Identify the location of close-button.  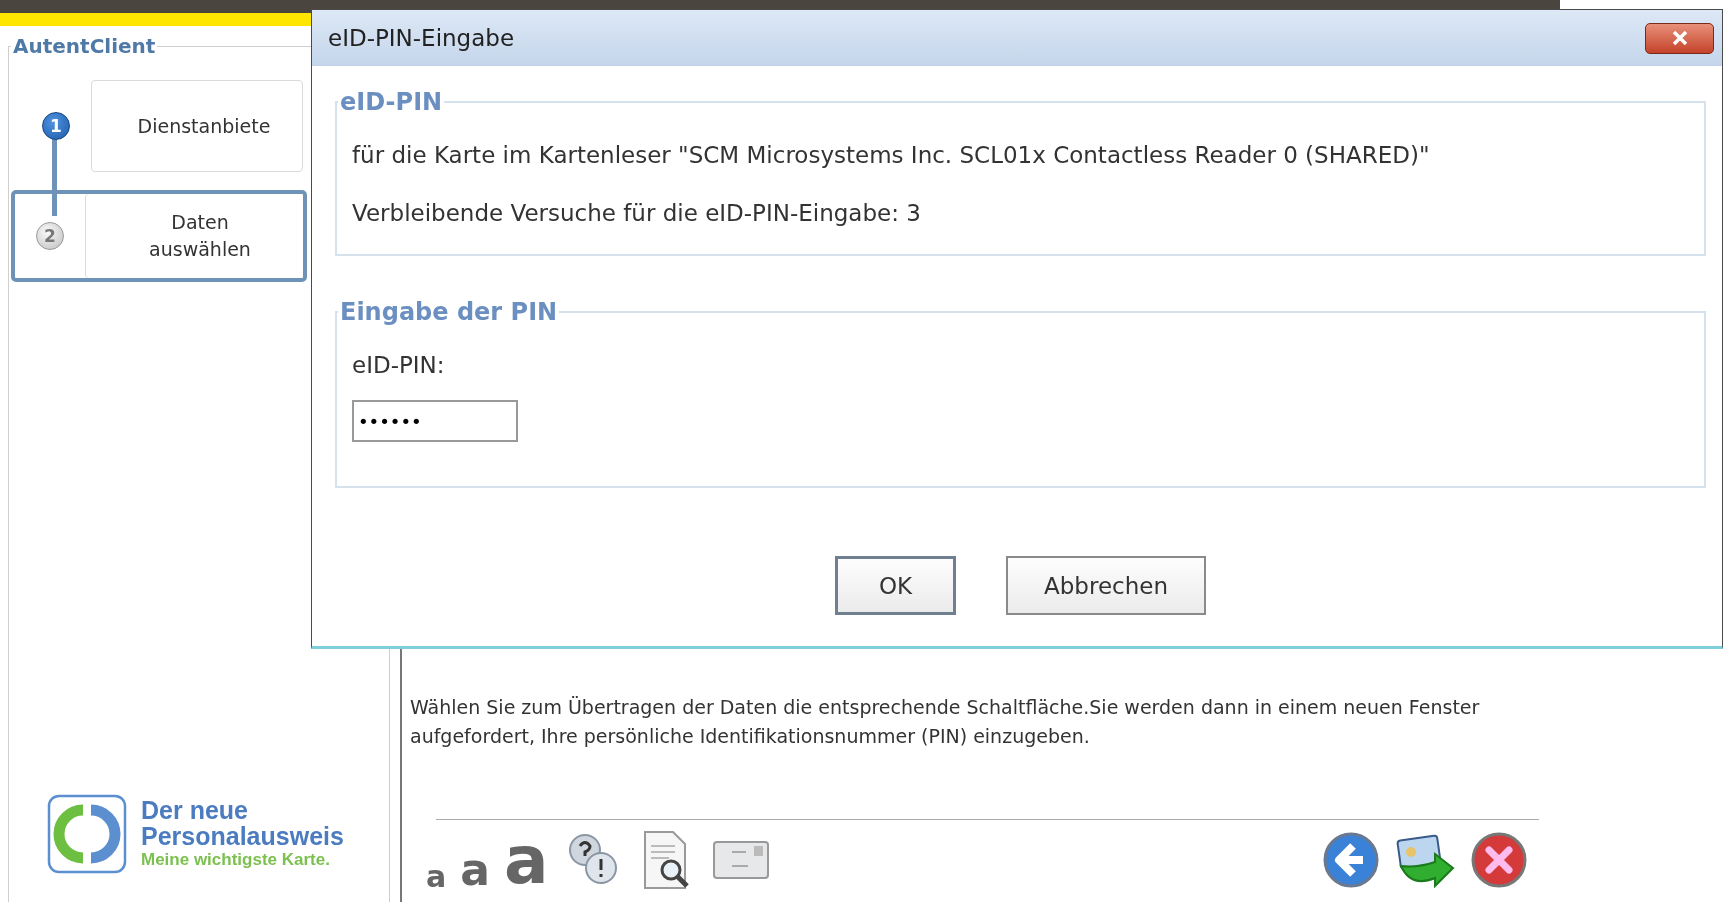
(1679, 38).